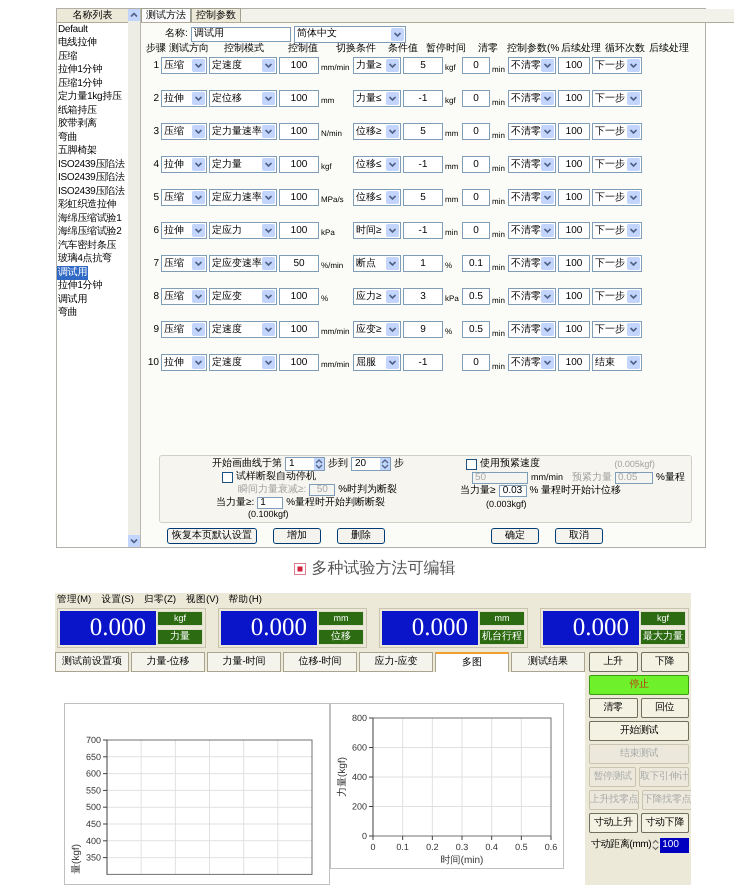 The height and width of the screenshot is (885, 749). I want to click on menu-item: 帮助(H), so click(245, 599).